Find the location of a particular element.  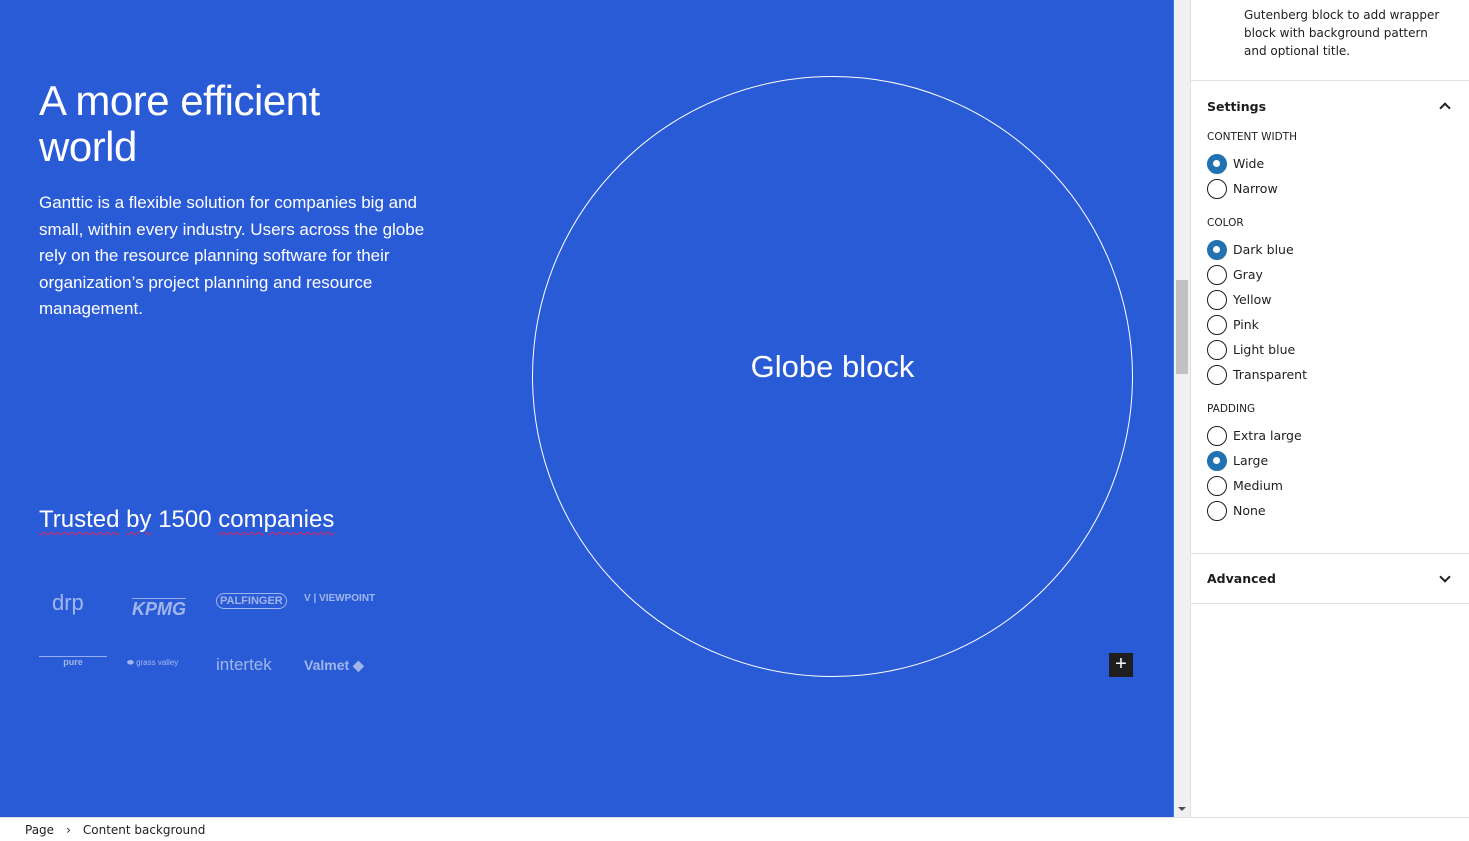

radio-label: Extra large is located at coordinates (1267, 435).